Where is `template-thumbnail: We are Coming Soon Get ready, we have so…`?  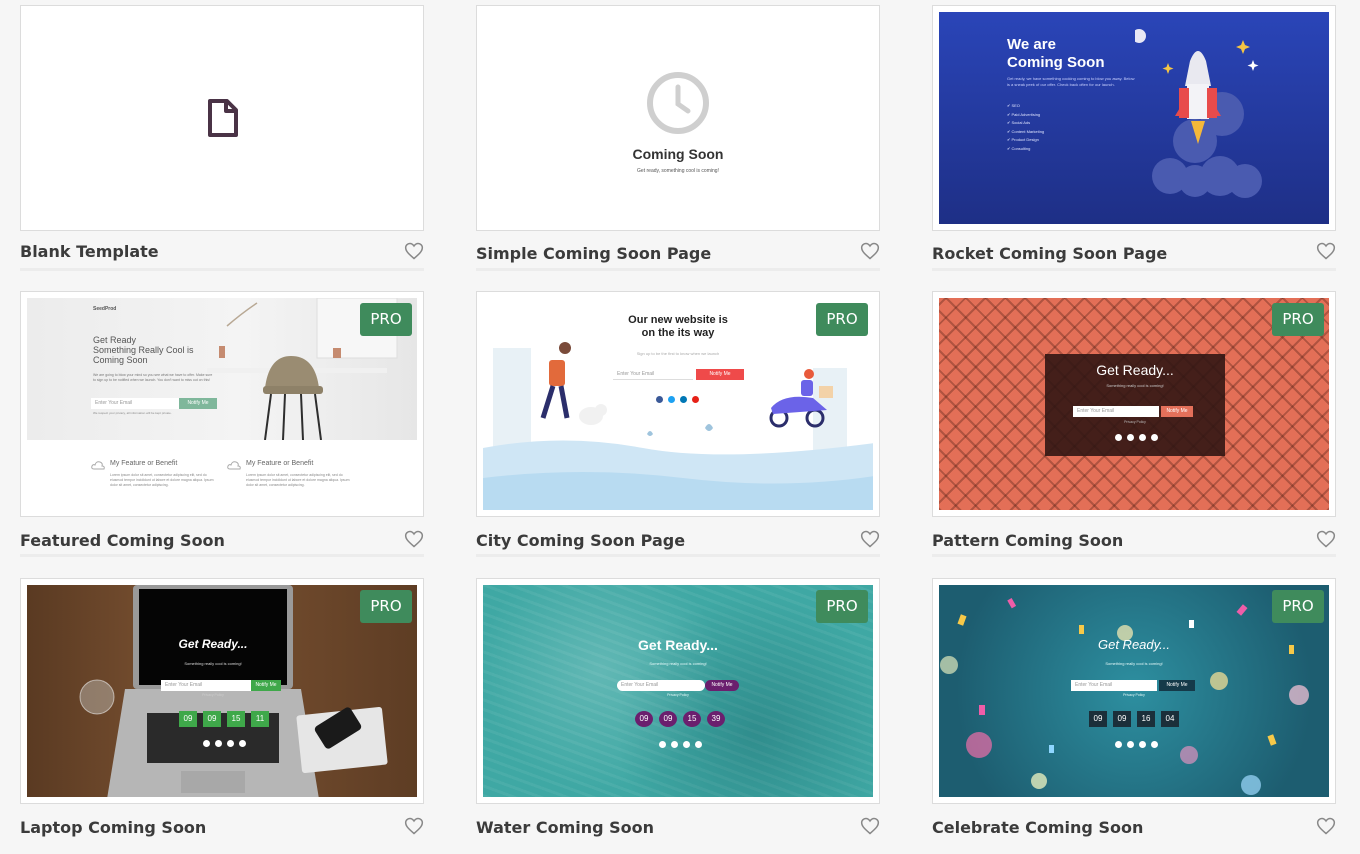 template-thumbnail: We are Coming Soon Get ready, we have so… is located at coordinates (1134, 118).